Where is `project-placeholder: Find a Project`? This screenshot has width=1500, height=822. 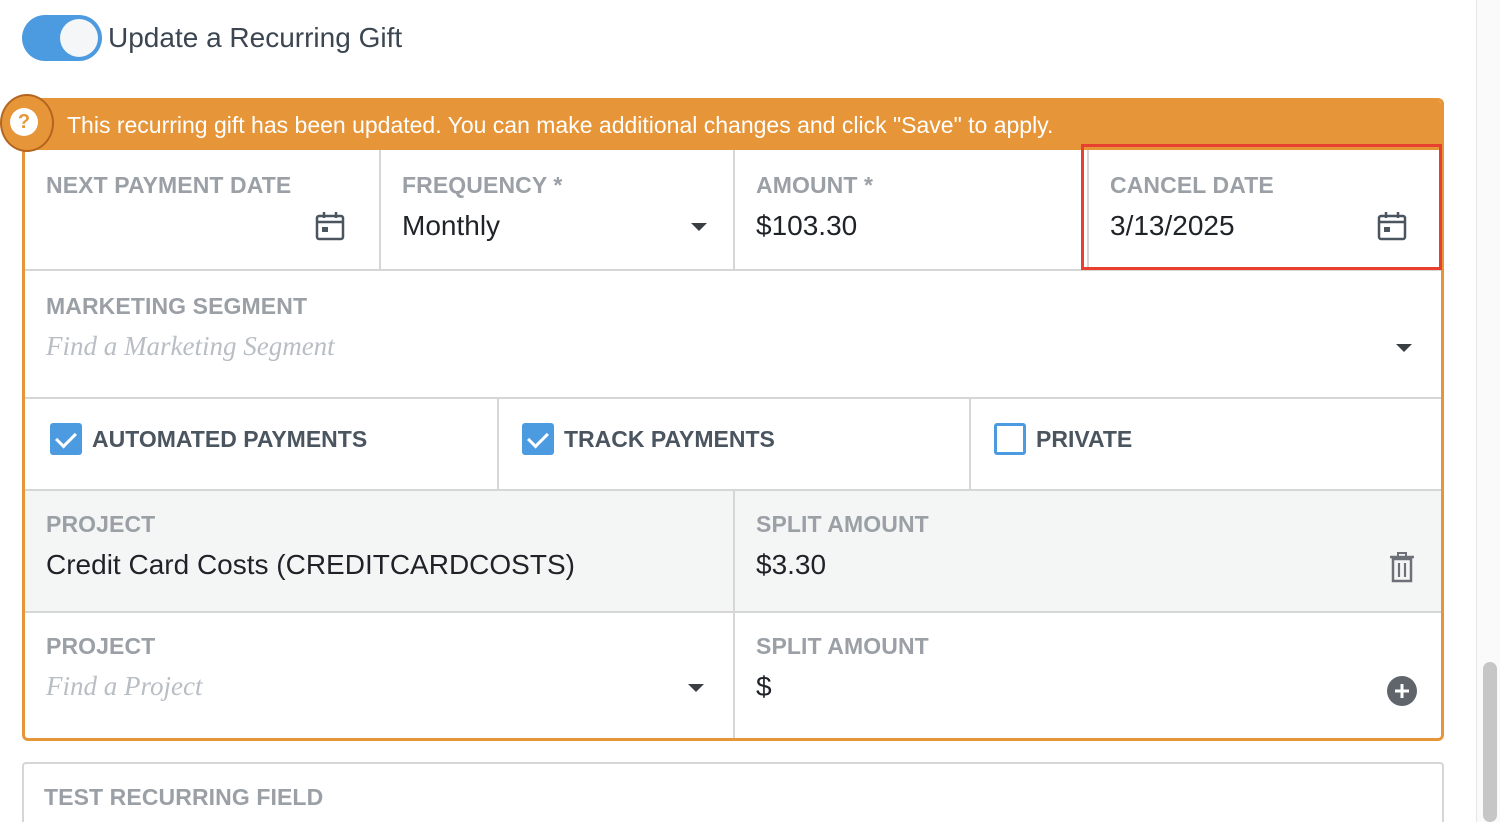
project-placeholder: Find a Project is located at coordinates (124, 686).